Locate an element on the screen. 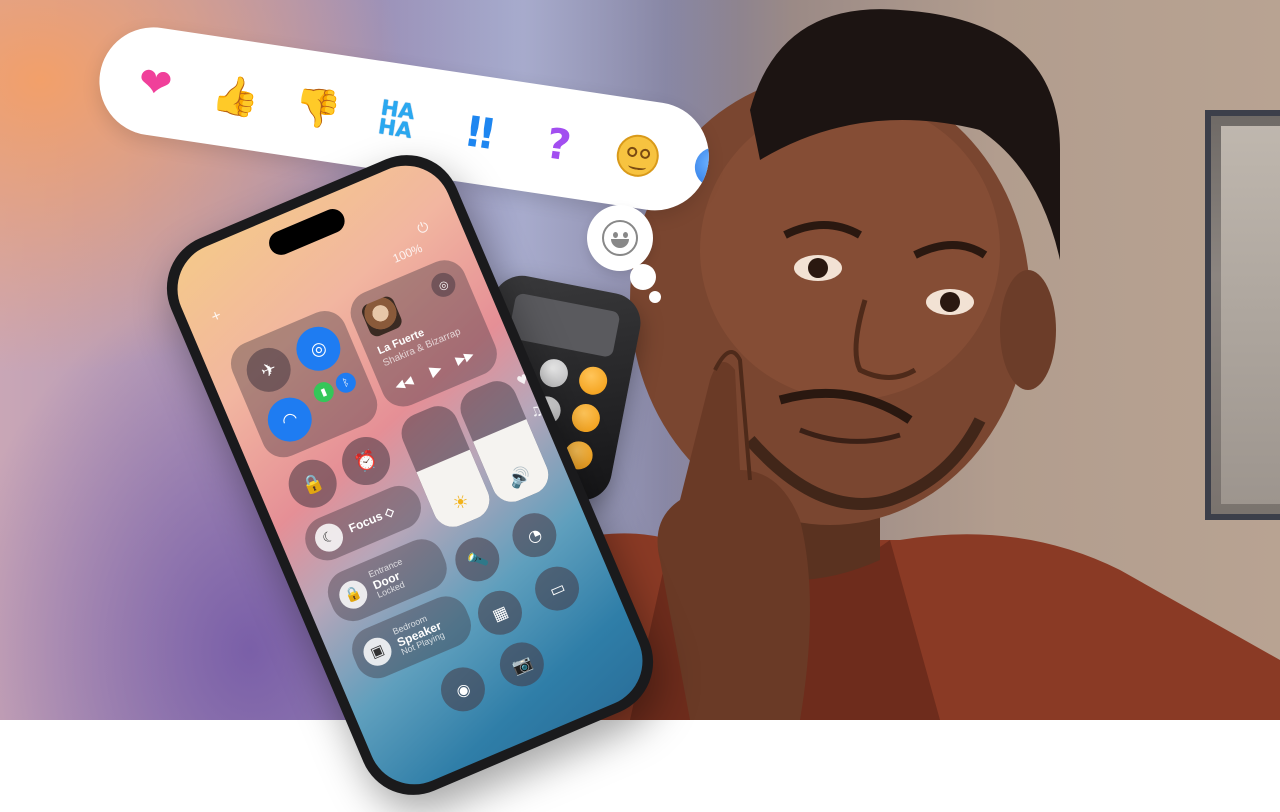 The image size is (1280, 812). rotation-lock-icon: 🔒 is located at coordinates (313, 484).